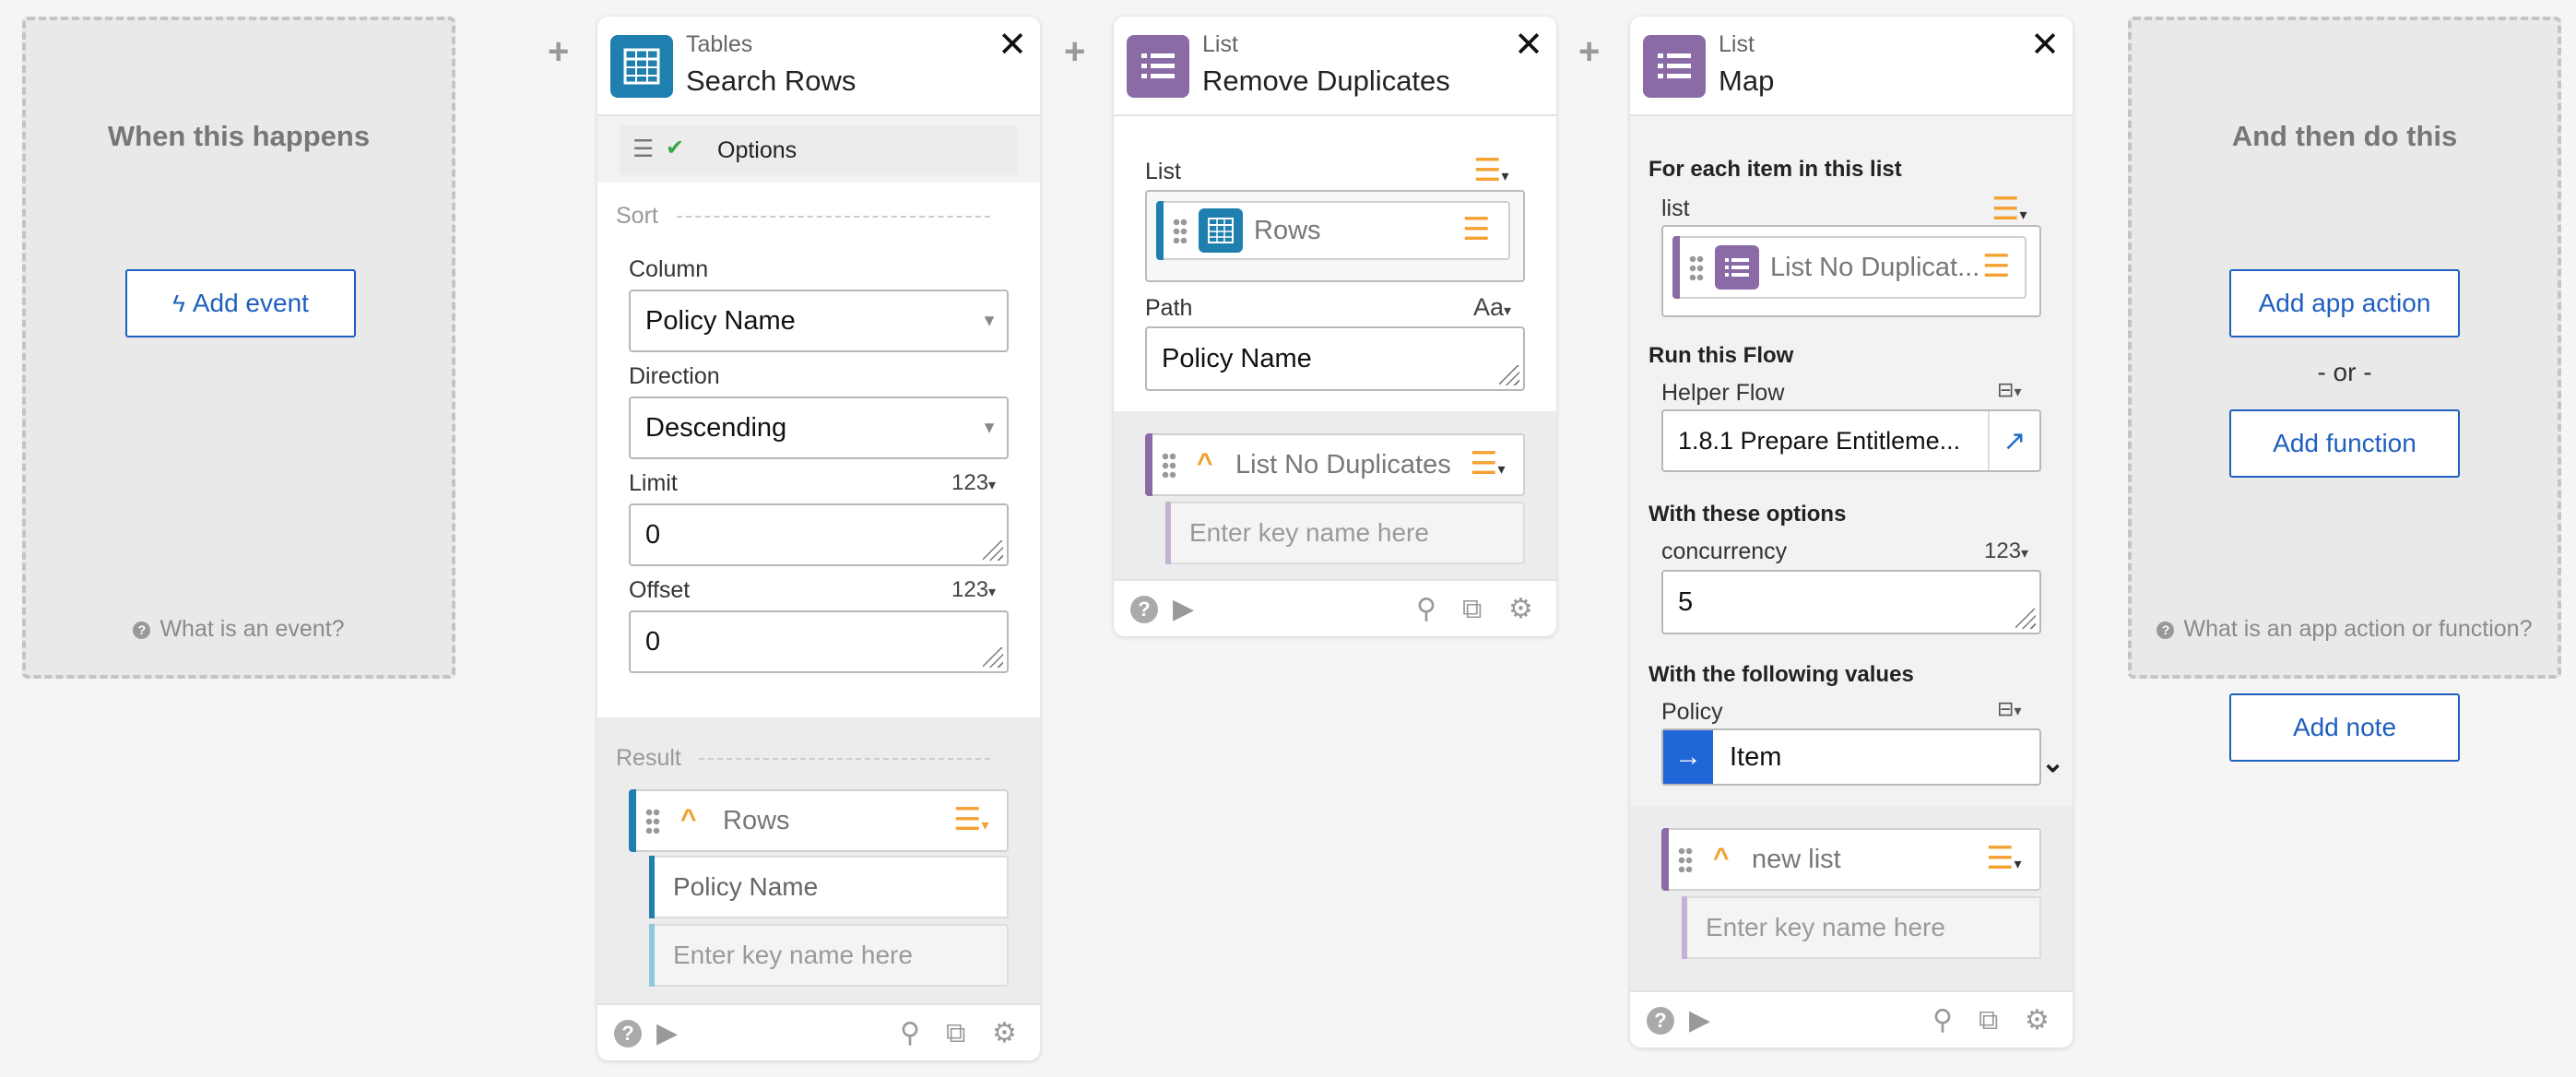 Image resolution: width=2576 pixels, height=1077 pixels. What do you see at coordinates (1756, 756) in the screenshot?
I see `policy-value: Item` at bounding box center [1756, 756].